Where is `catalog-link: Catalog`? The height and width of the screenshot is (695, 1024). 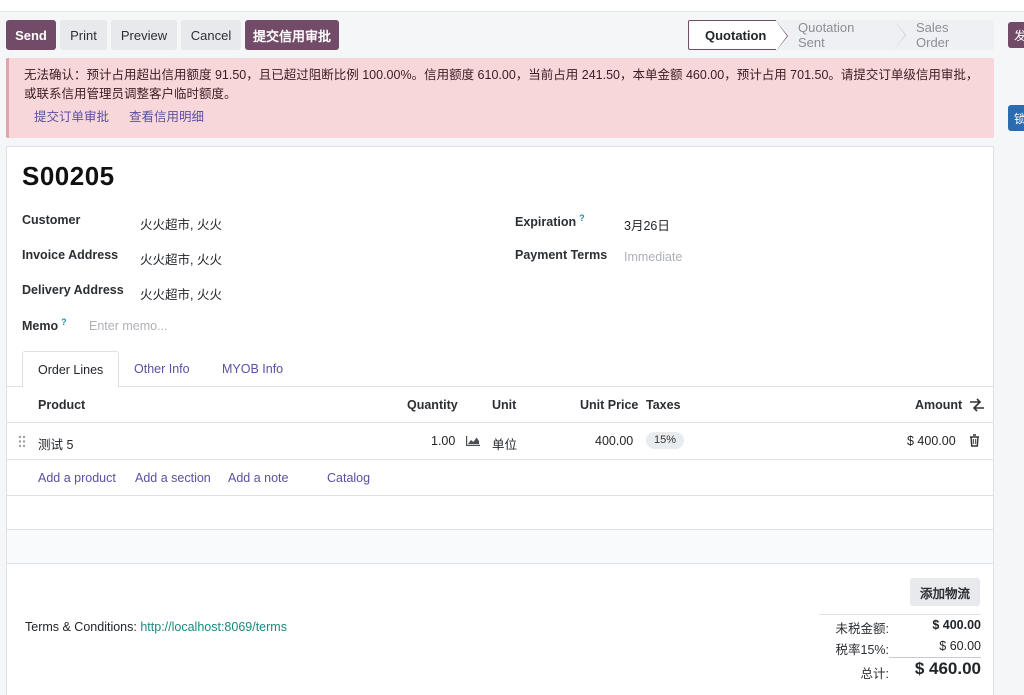 catalog-link: Catalog is located at coordinates (348, 478).